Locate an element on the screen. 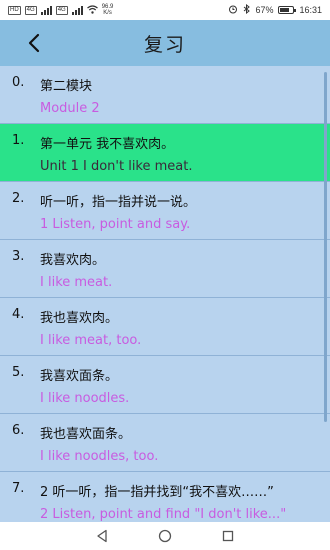 The height and width of the screenshot is (550, 330). list-item: 2. 听一听，指一指并说一说。 1 Listen, point and say. is located at coordinates (165, 211).